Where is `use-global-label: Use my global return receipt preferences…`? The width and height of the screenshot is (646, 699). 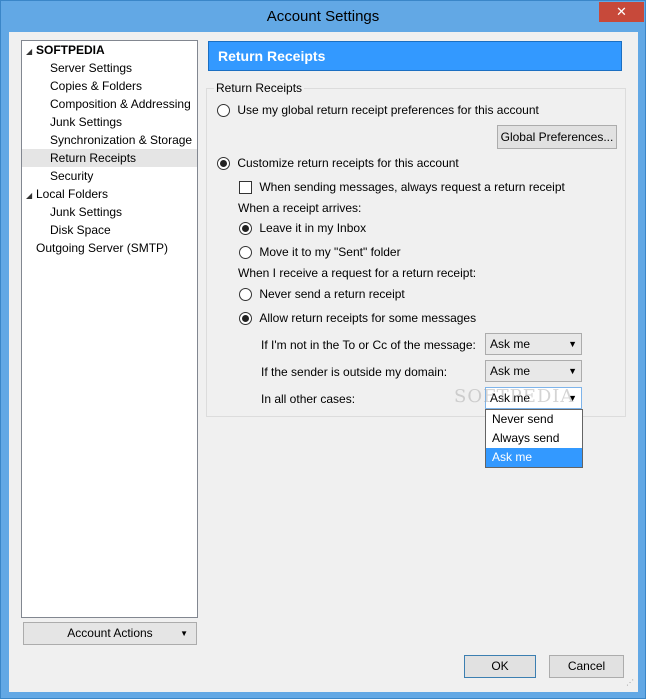
use-global-label: Use my global return receipt preferences… is located at coordinates (388, 110).